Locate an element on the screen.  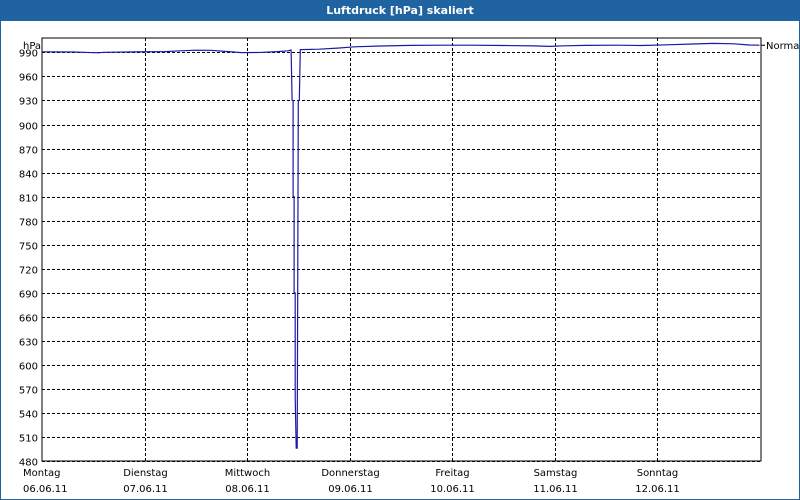
x-tick-date: 08.06.11 is located at coordinates (247, 489).